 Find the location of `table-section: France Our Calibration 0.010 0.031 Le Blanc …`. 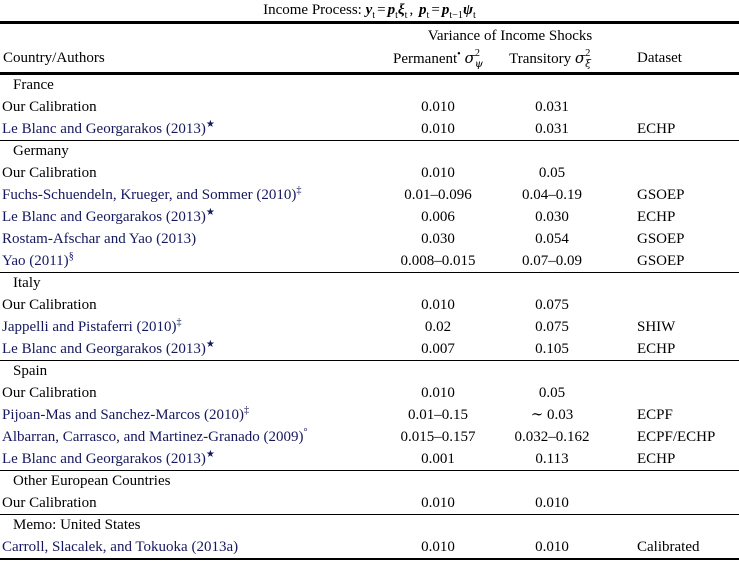

table-section: France Our Calibration 0.010 0.031 Le Blanc … is located at coordinates (369, 107).